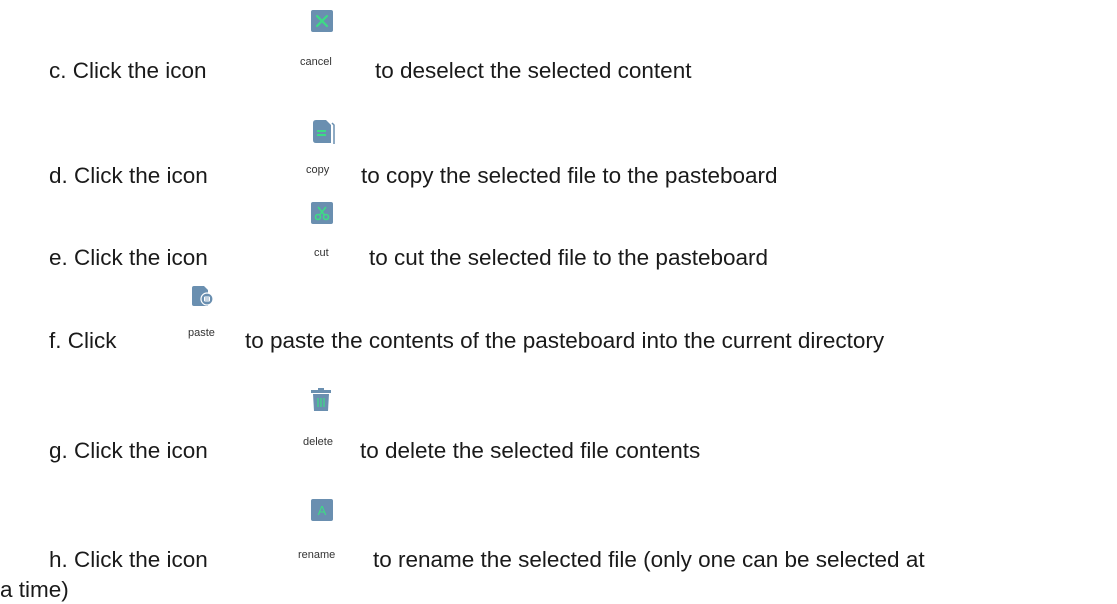 This screenshot has width=1117, height=604. I want to click on item-e: e. Click the icon, so click(128, 258).